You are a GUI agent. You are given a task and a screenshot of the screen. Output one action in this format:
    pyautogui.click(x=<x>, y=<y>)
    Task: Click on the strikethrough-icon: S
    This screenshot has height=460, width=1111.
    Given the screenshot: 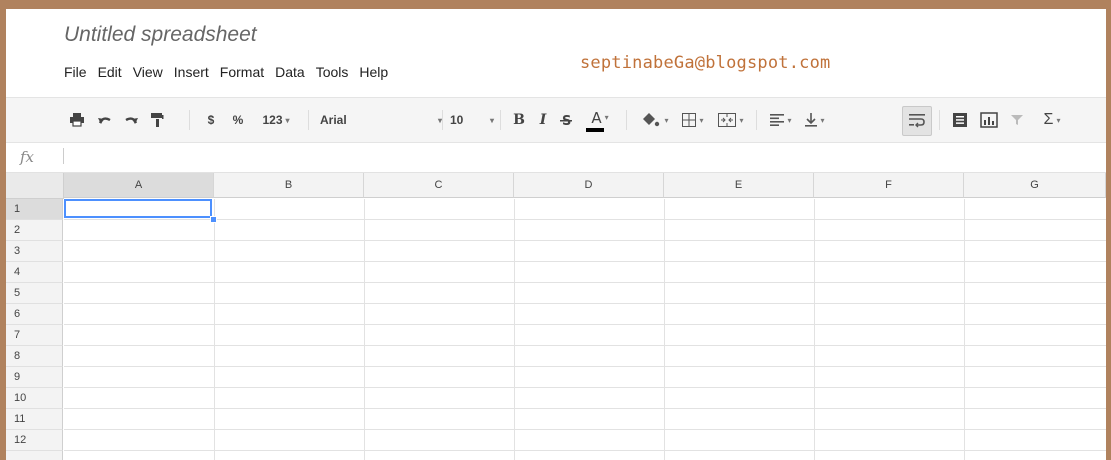 What is the action you would take?
    pyautogui.click(x=566, y=120)
    